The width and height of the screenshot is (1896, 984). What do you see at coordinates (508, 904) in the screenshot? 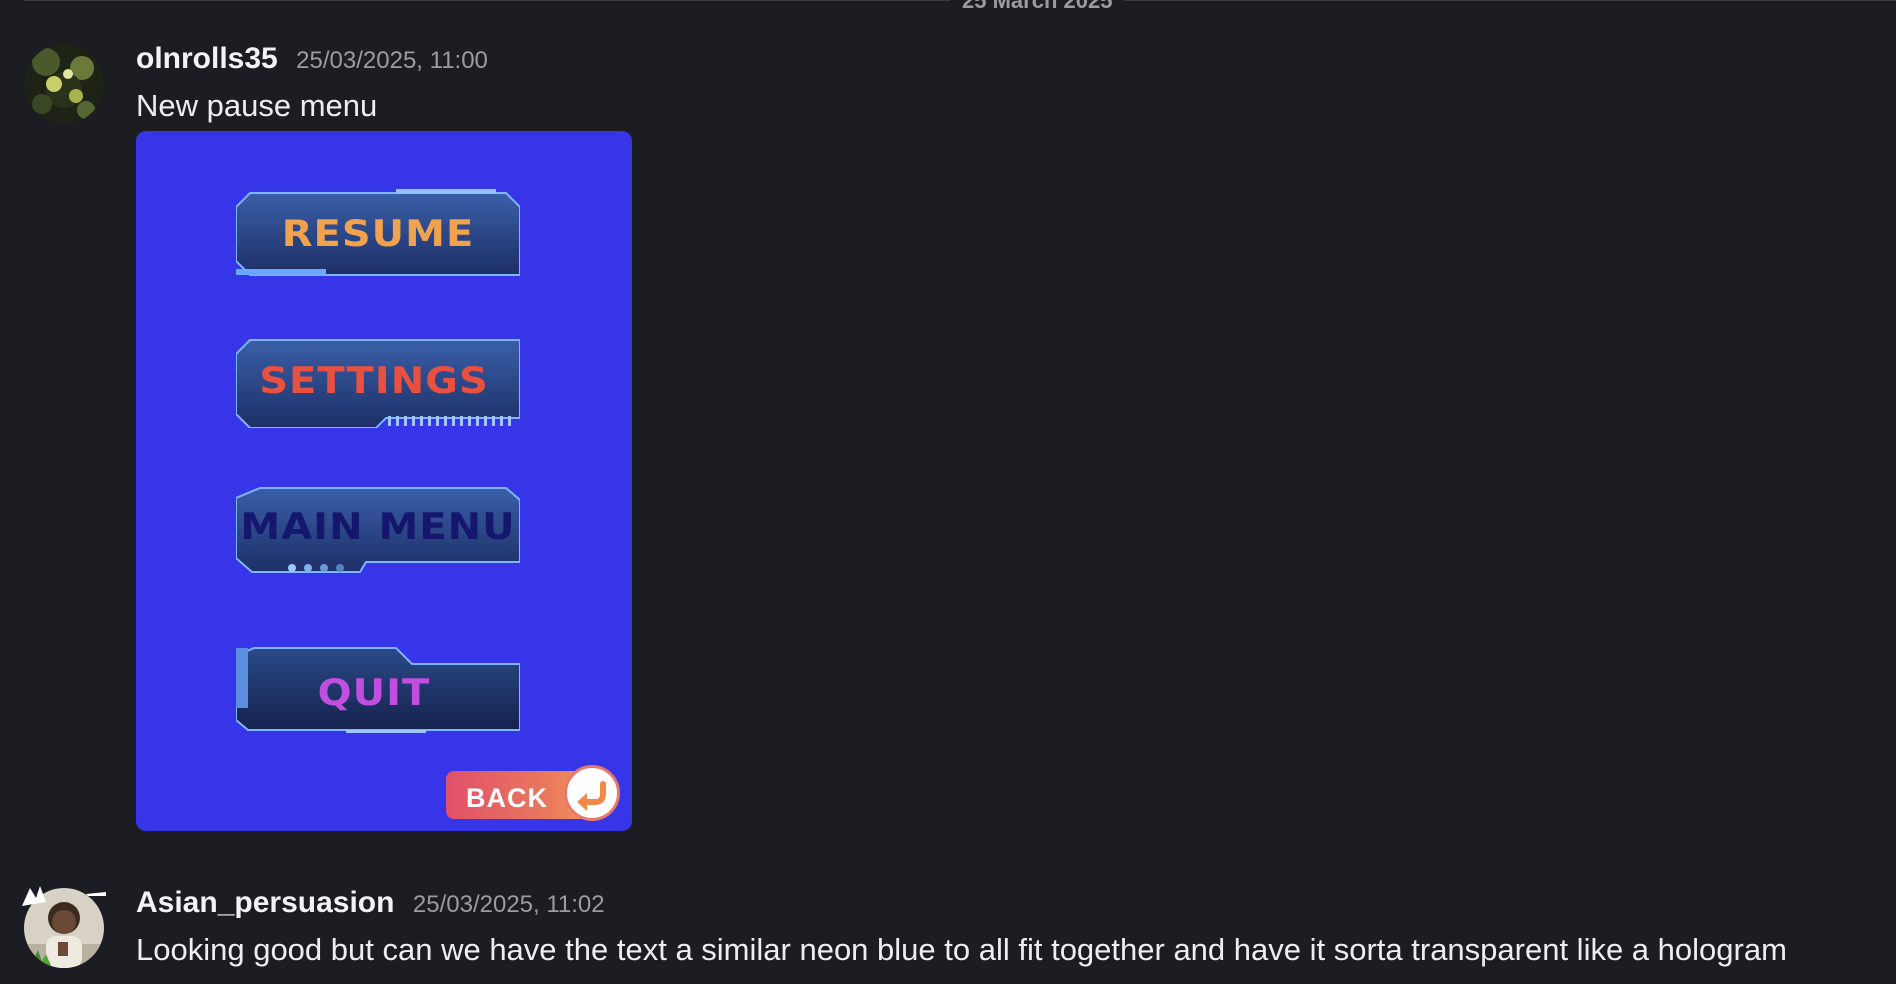
I see `timestamp: 25/03/2025, 11:02` at bounding box center [508, 904].